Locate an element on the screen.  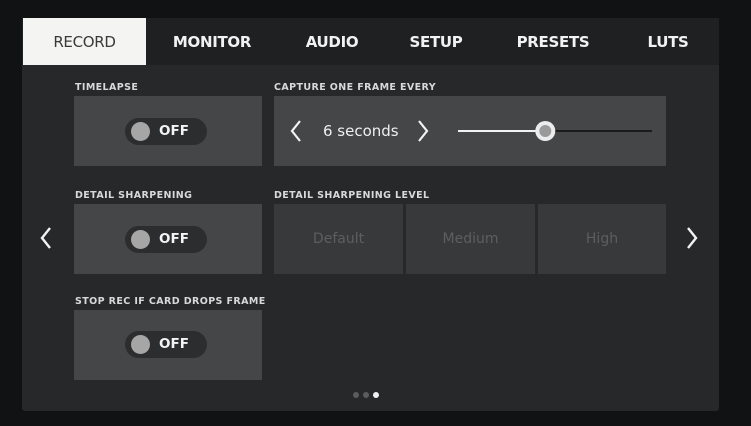
capture-interval-label: CAPTURE ONE FRAME EVERY is located at coordinates (355, 87).